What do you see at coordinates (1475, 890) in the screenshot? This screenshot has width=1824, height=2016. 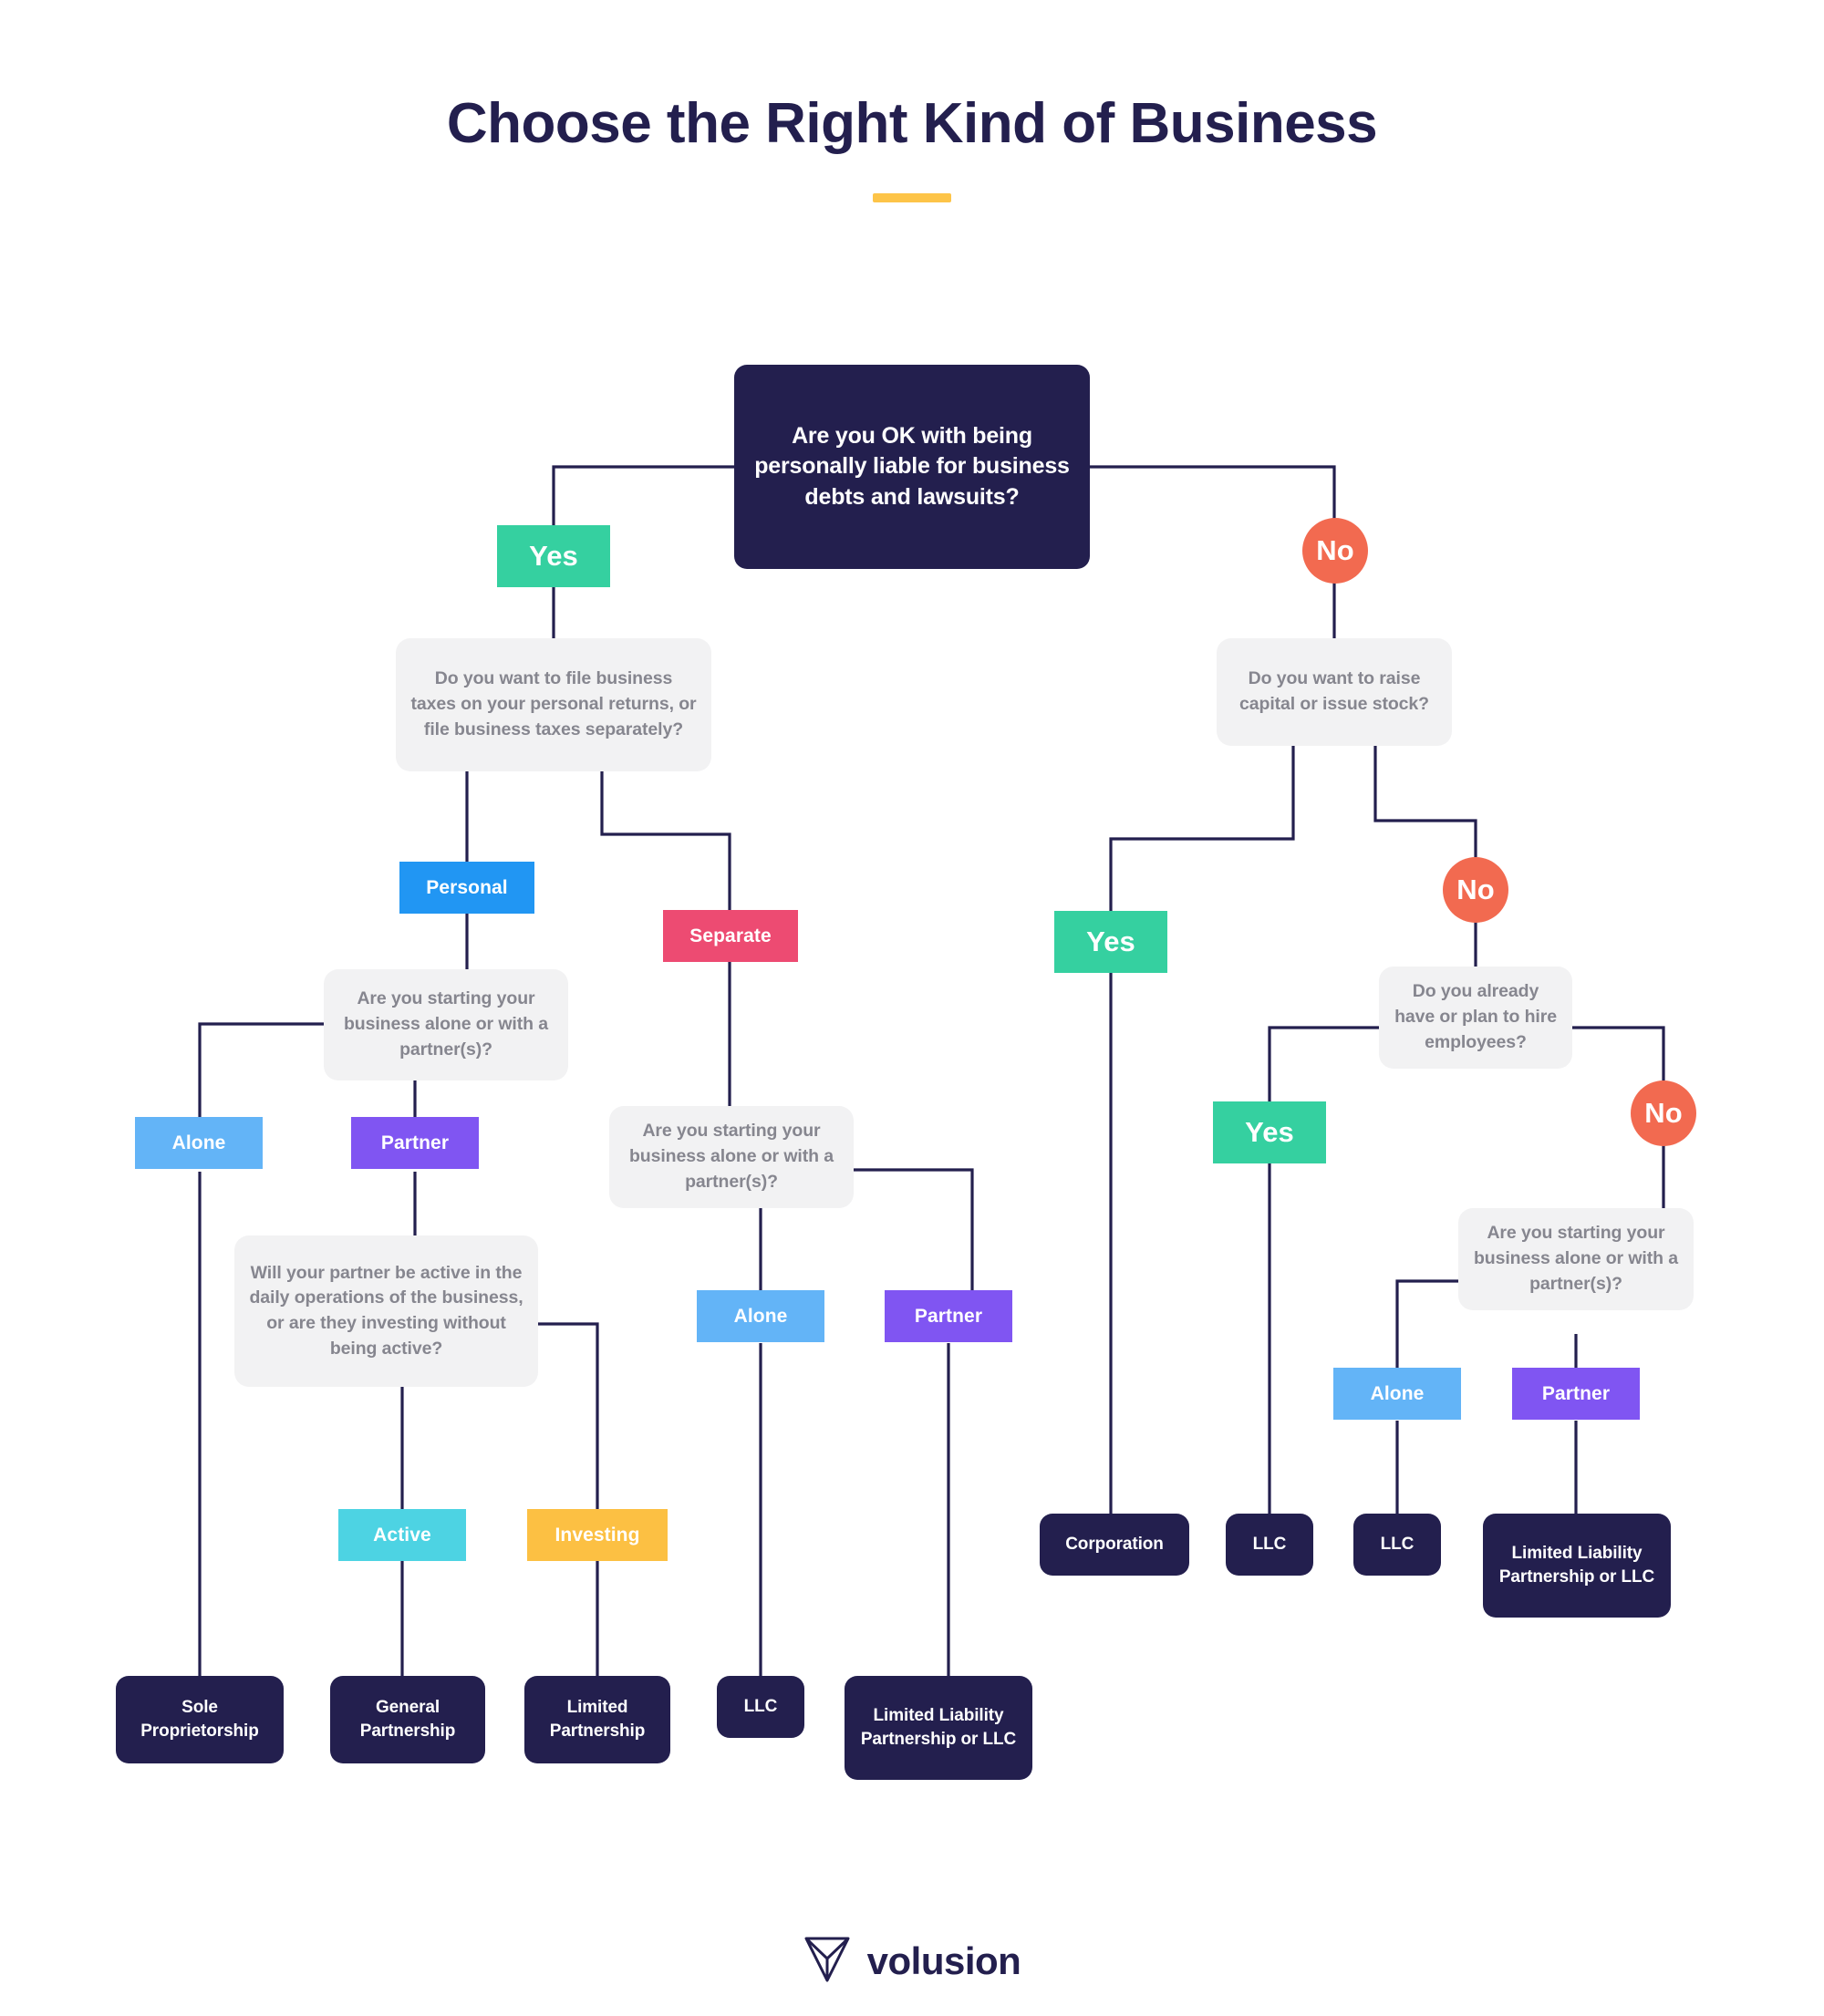 I see `label-no-raise-capital: No` at bounding box center [1475, 890].